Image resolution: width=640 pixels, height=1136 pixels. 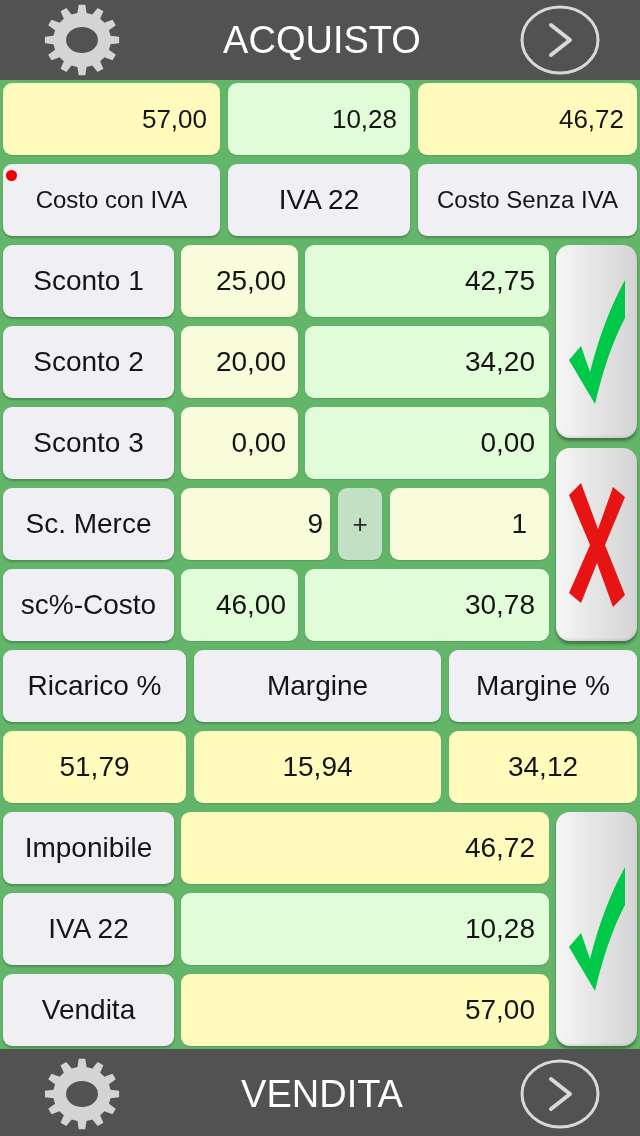 What do you see at coordinates (239, 362) in the screenshot?
I see `value-field: 20,00` at bounding box center [239, 362].